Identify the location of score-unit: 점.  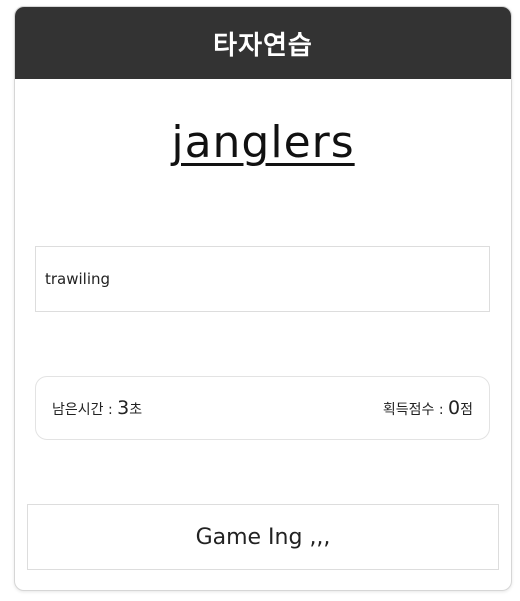
(466, 410).